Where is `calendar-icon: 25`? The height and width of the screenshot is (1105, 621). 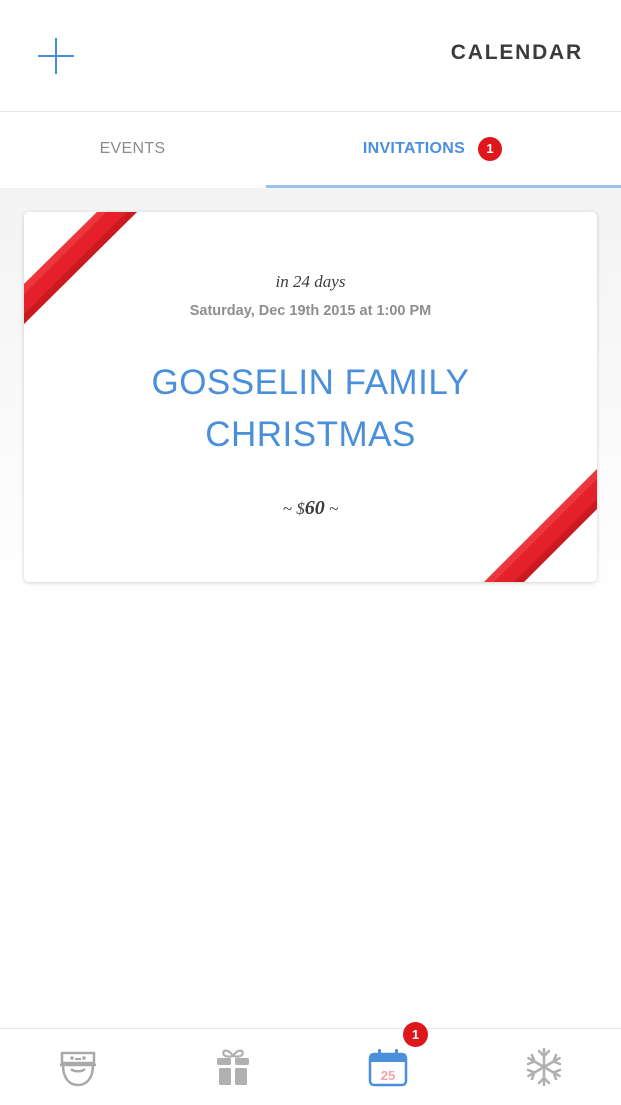
calendar-icon: 25 is located at coordinates (387, 1068).